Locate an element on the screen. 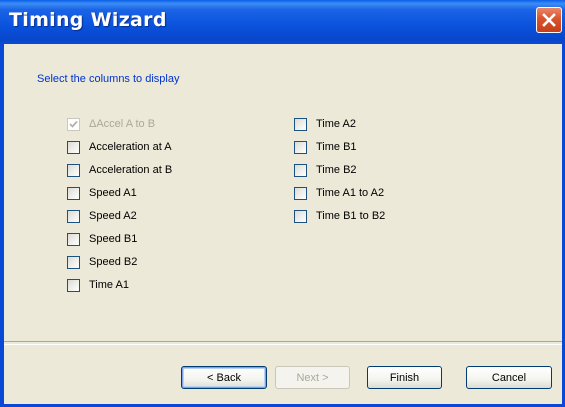 The width and height of the screenshot is (565, 407). checkbox-row-speed-a2: Speed A2 is located at coordinates (102, 216).